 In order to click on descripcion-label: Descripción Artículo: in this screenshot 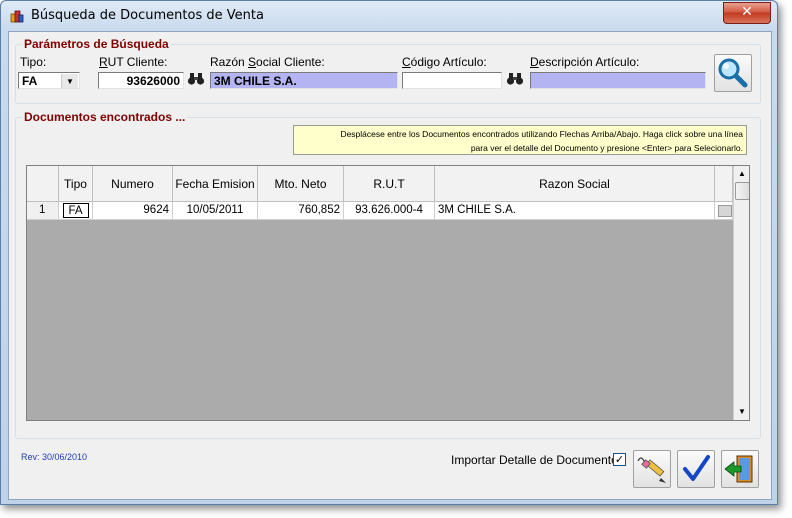, I will do `click(585, 62)`.